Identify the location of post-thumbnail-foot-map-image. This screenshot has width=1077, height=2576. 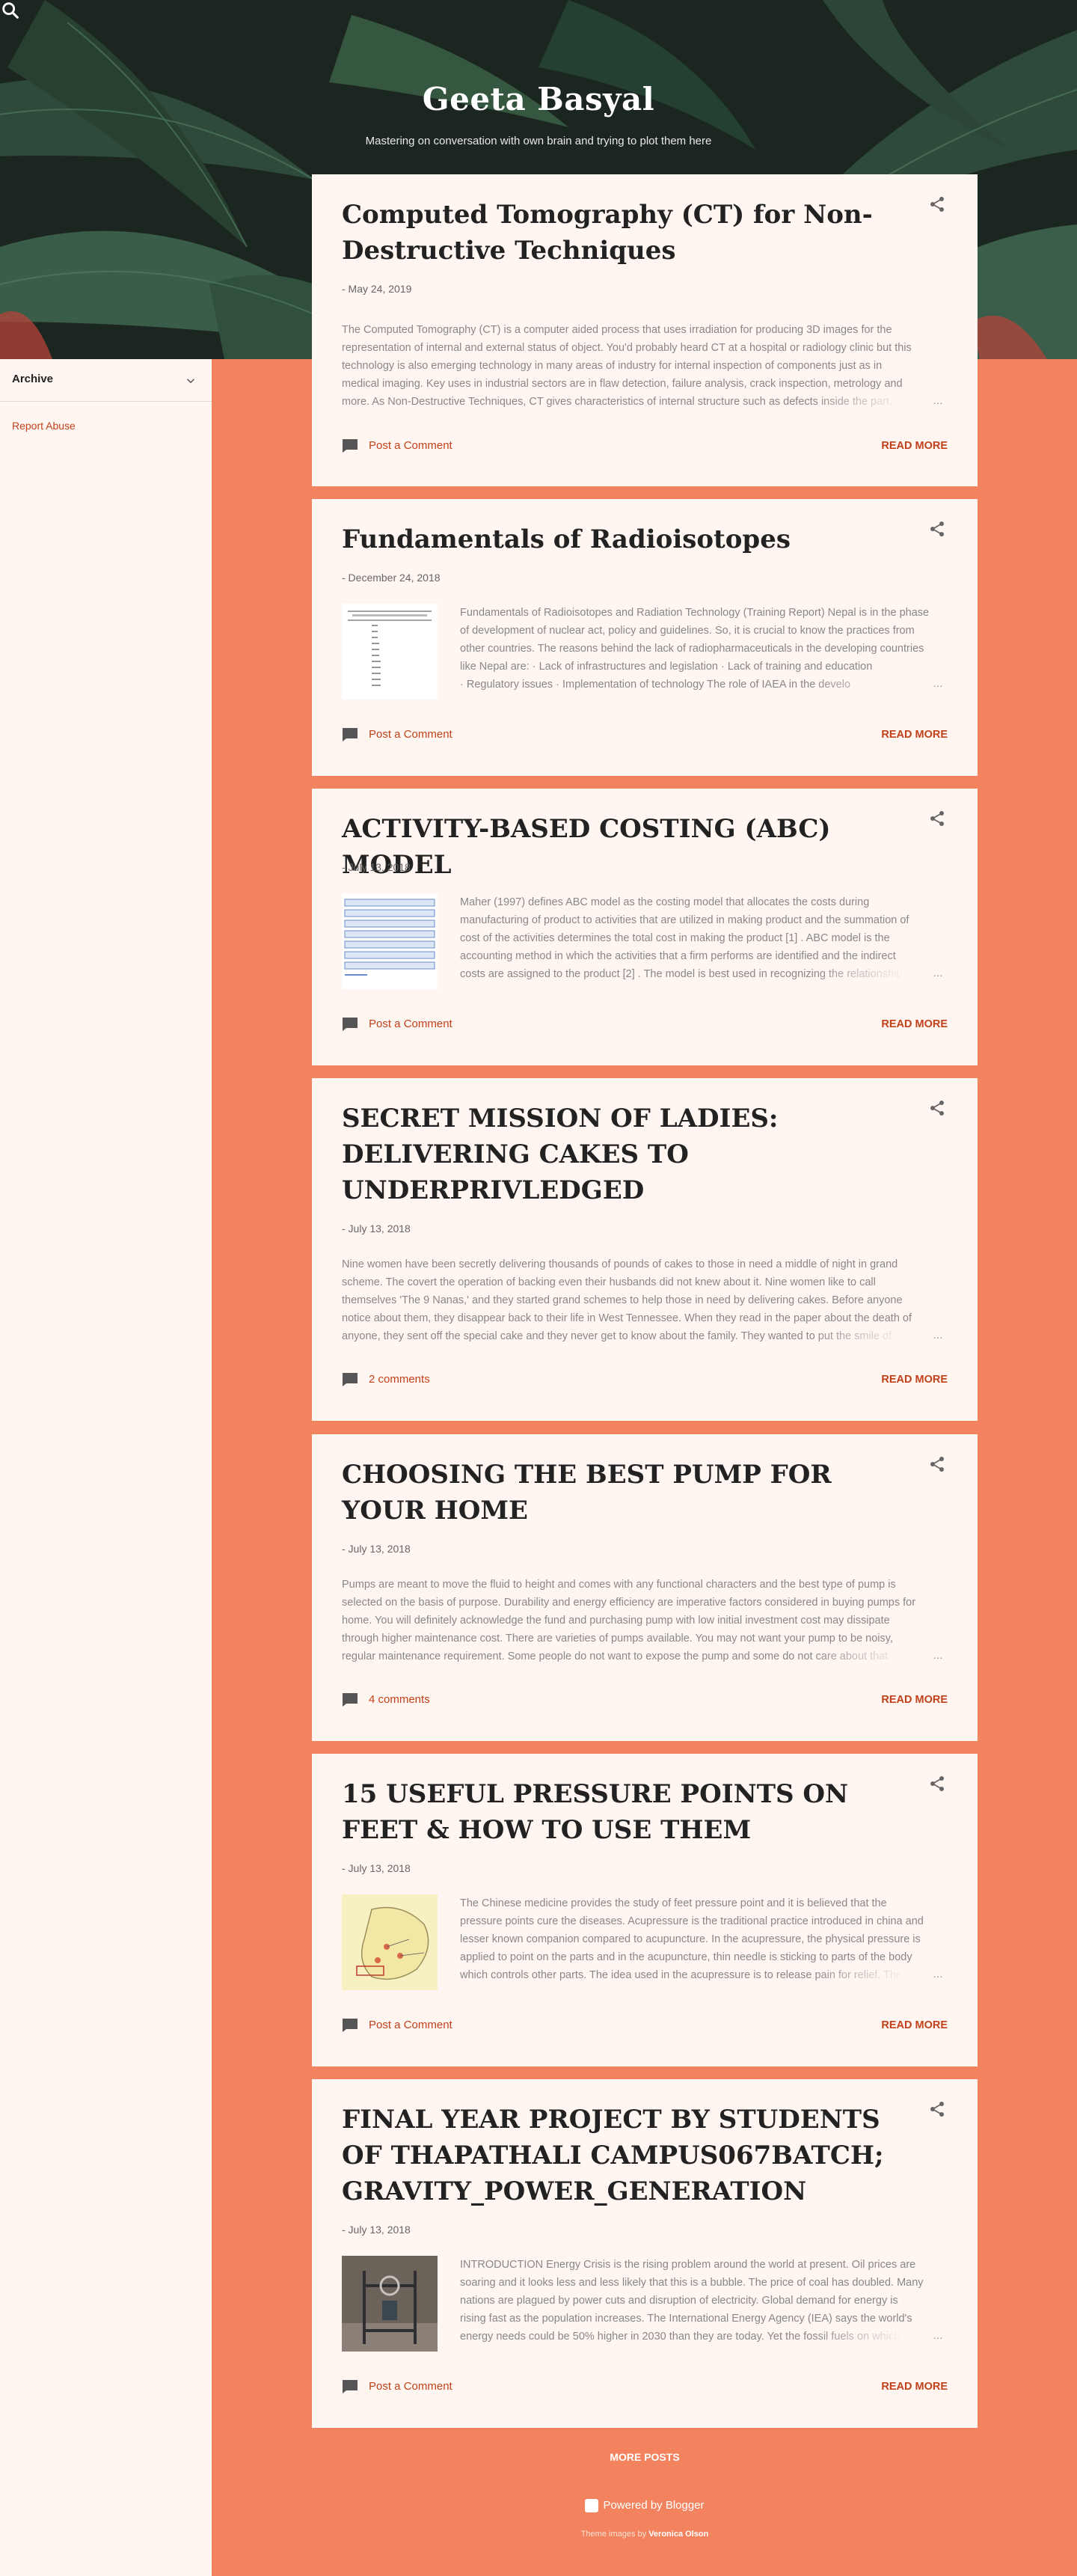
(390, 1942).